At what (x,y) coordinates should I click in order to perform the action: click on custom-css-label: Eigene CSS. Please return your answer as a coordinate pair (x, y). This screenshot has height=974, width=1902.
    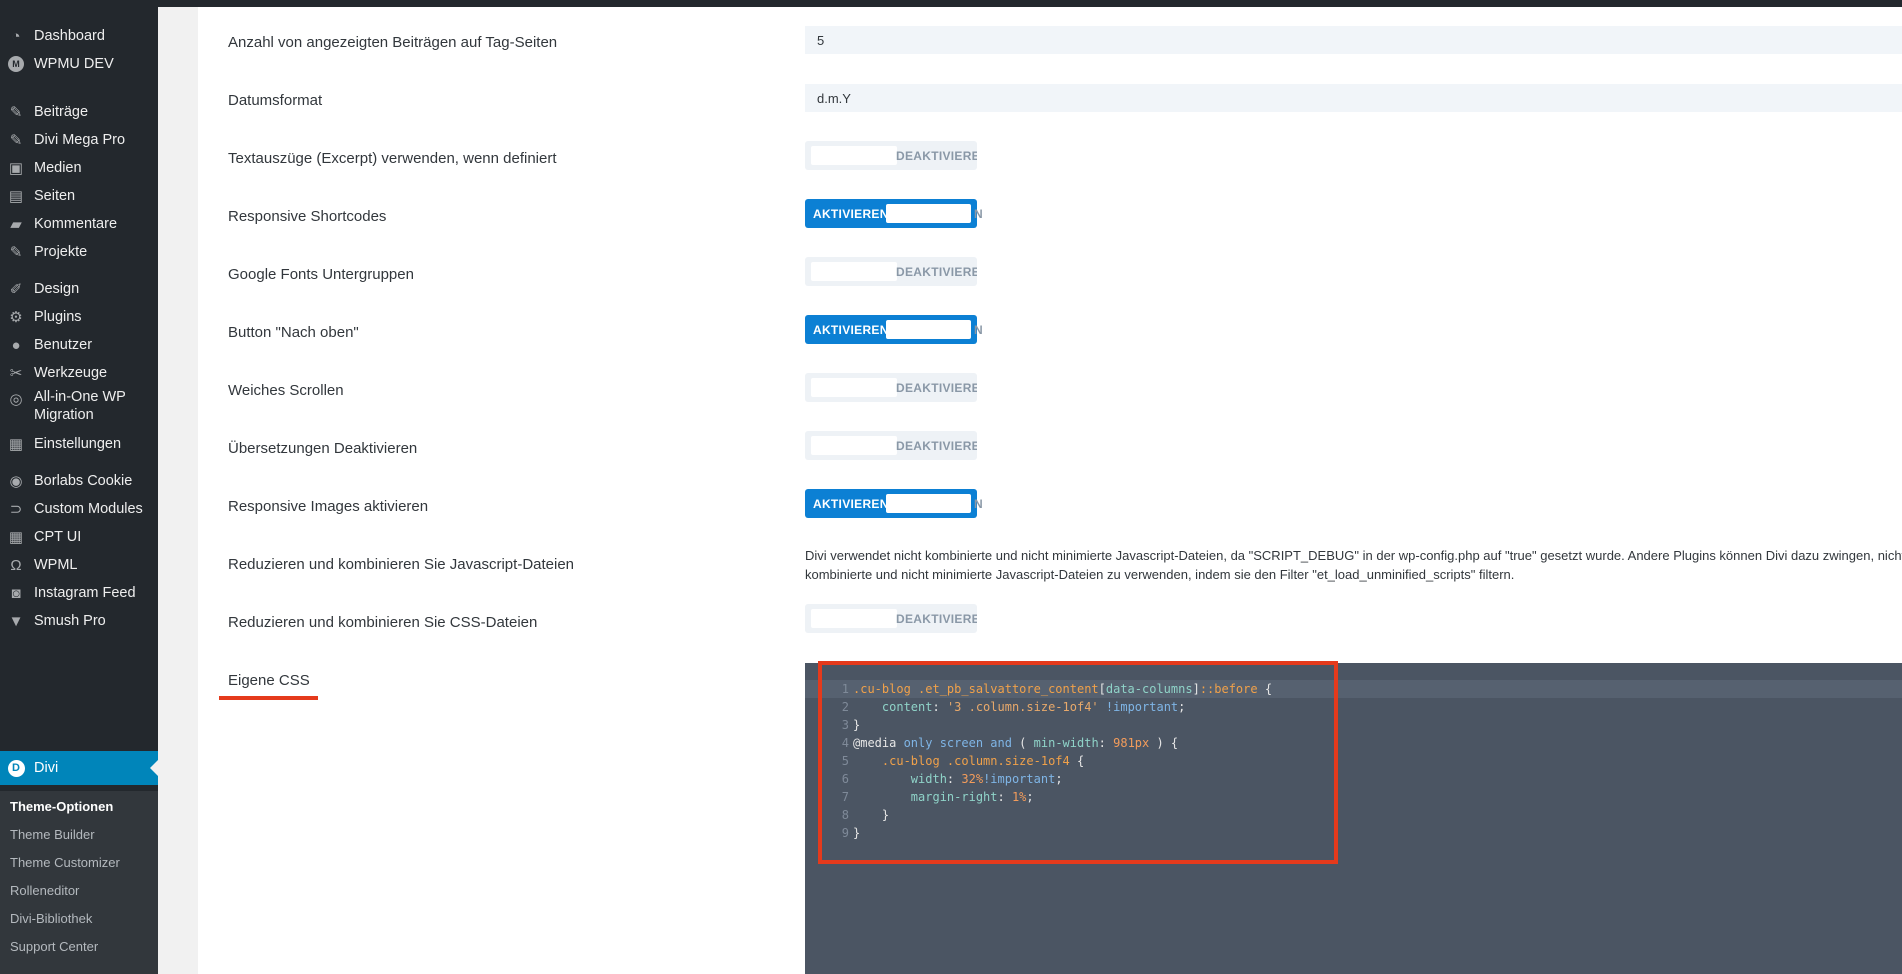
    Looking at the image, I should click on (269, 680).